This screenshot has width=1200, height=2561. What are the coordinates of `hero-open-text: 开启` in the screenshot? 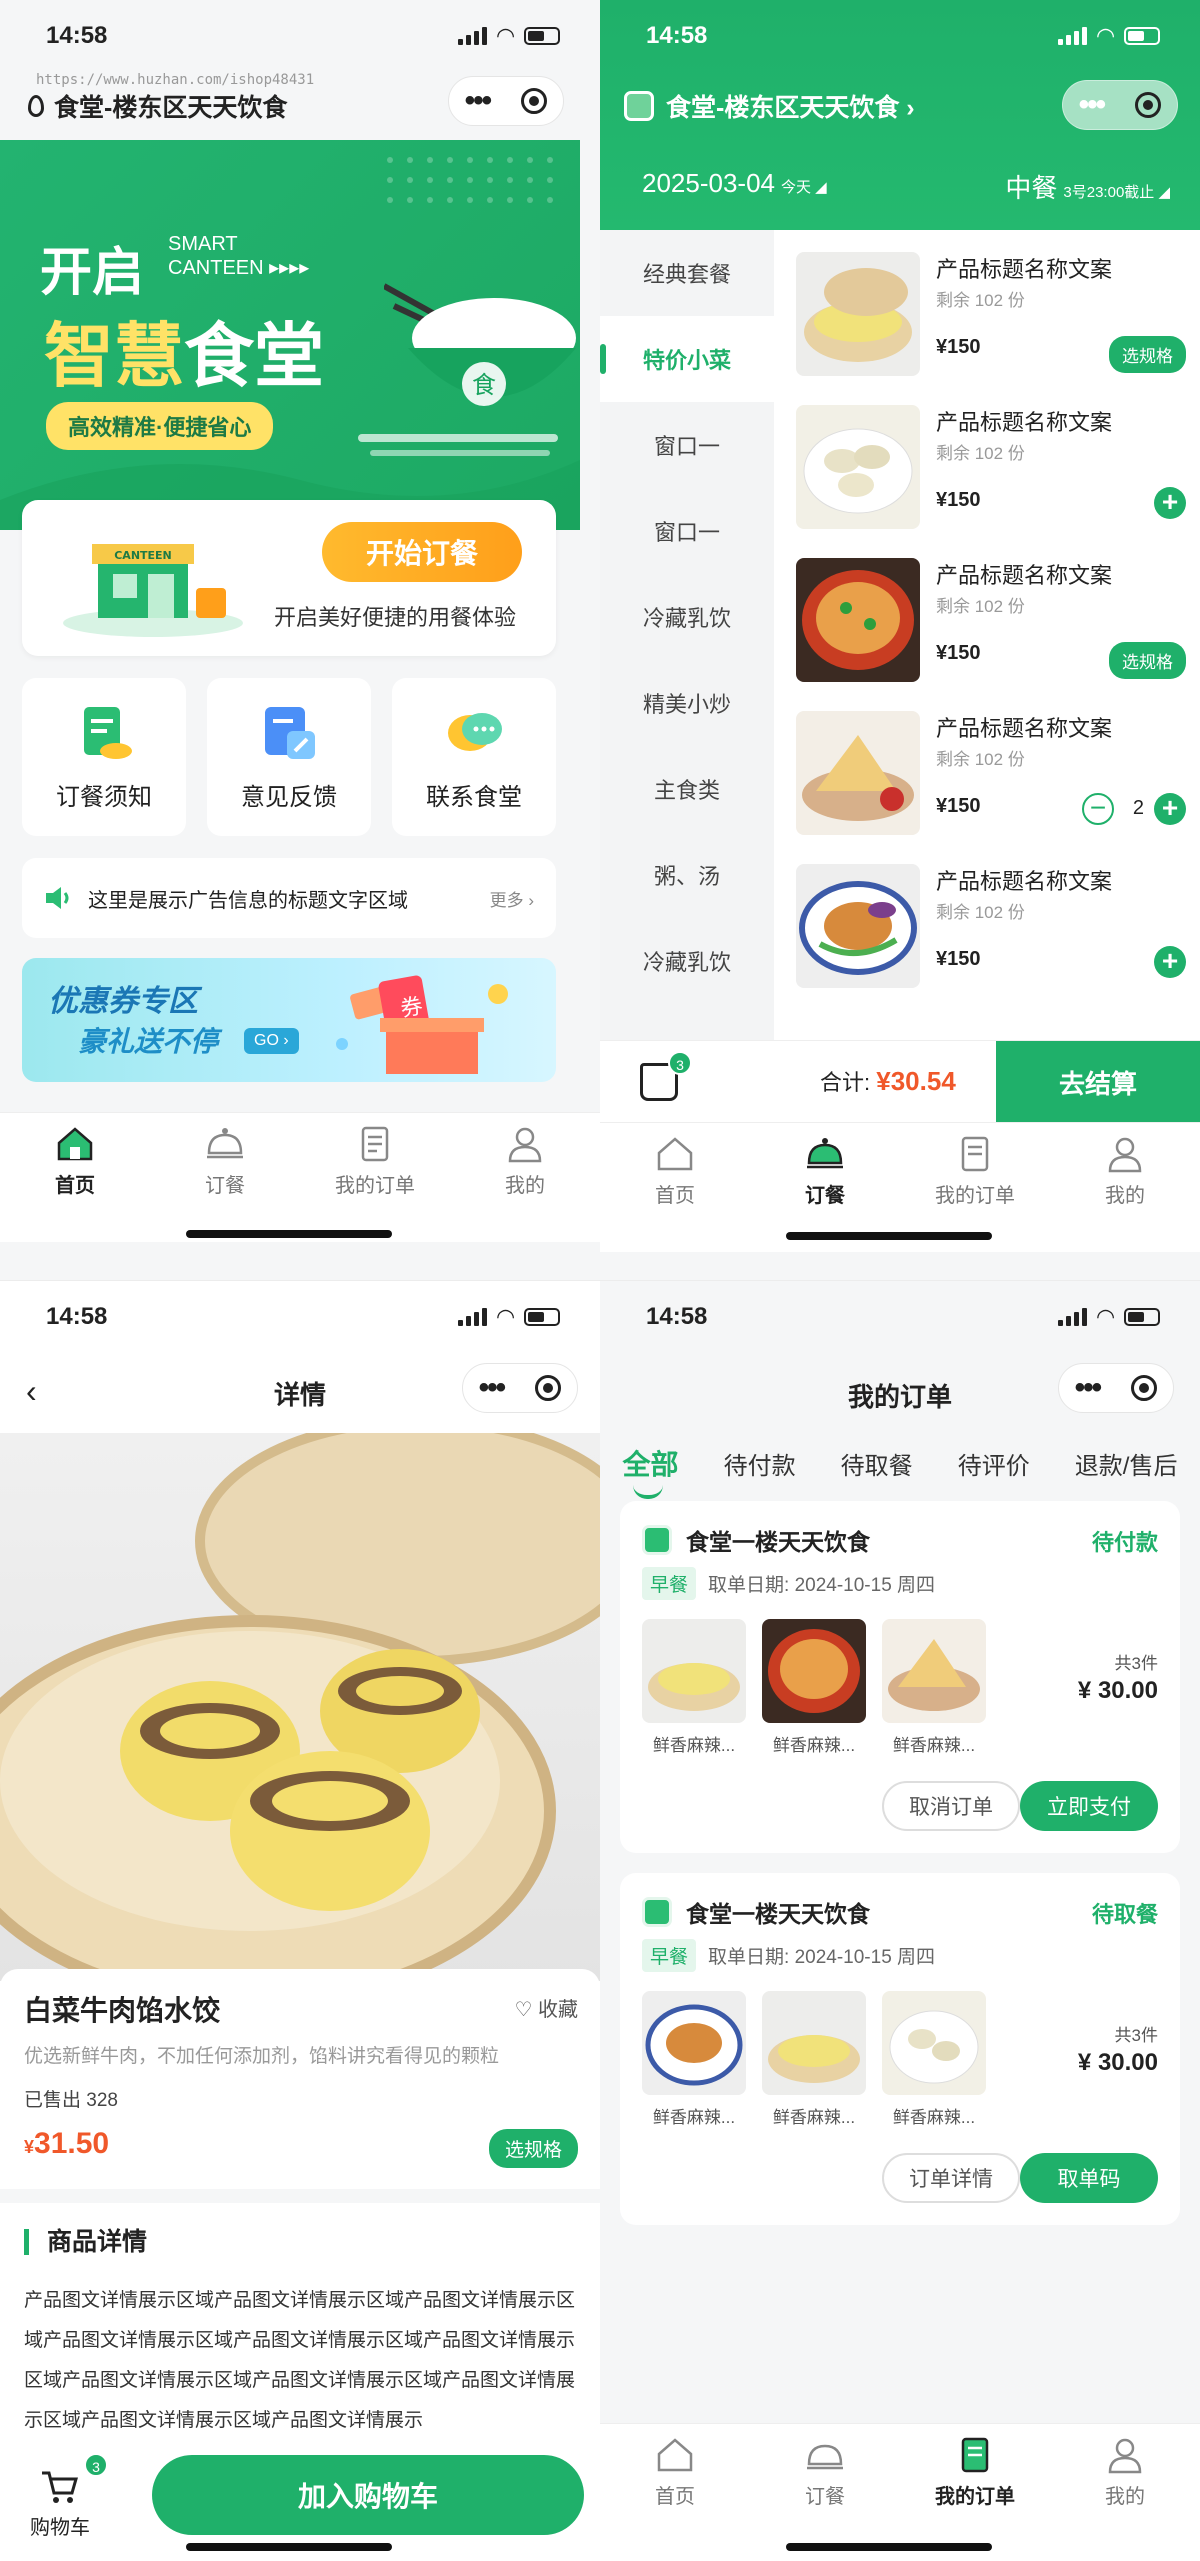 It's located at (92, 273).